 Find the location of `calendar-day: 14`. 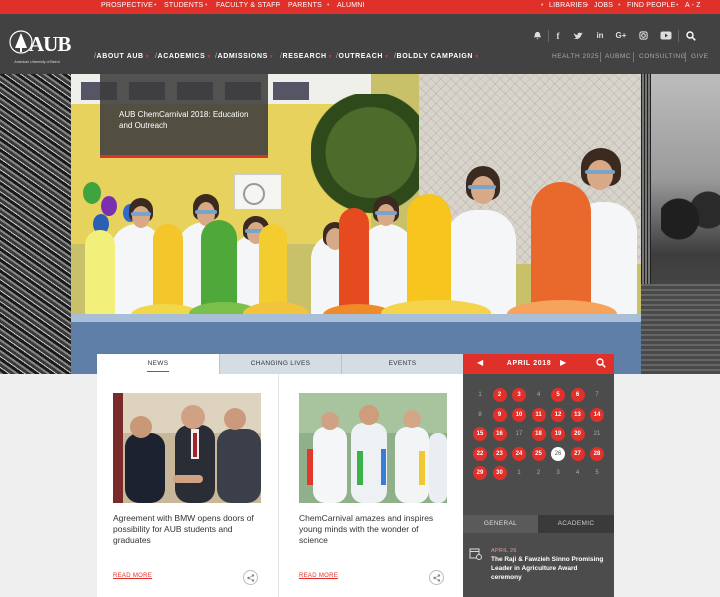

calendar-day: 14 is located at coordinates (597, 414).